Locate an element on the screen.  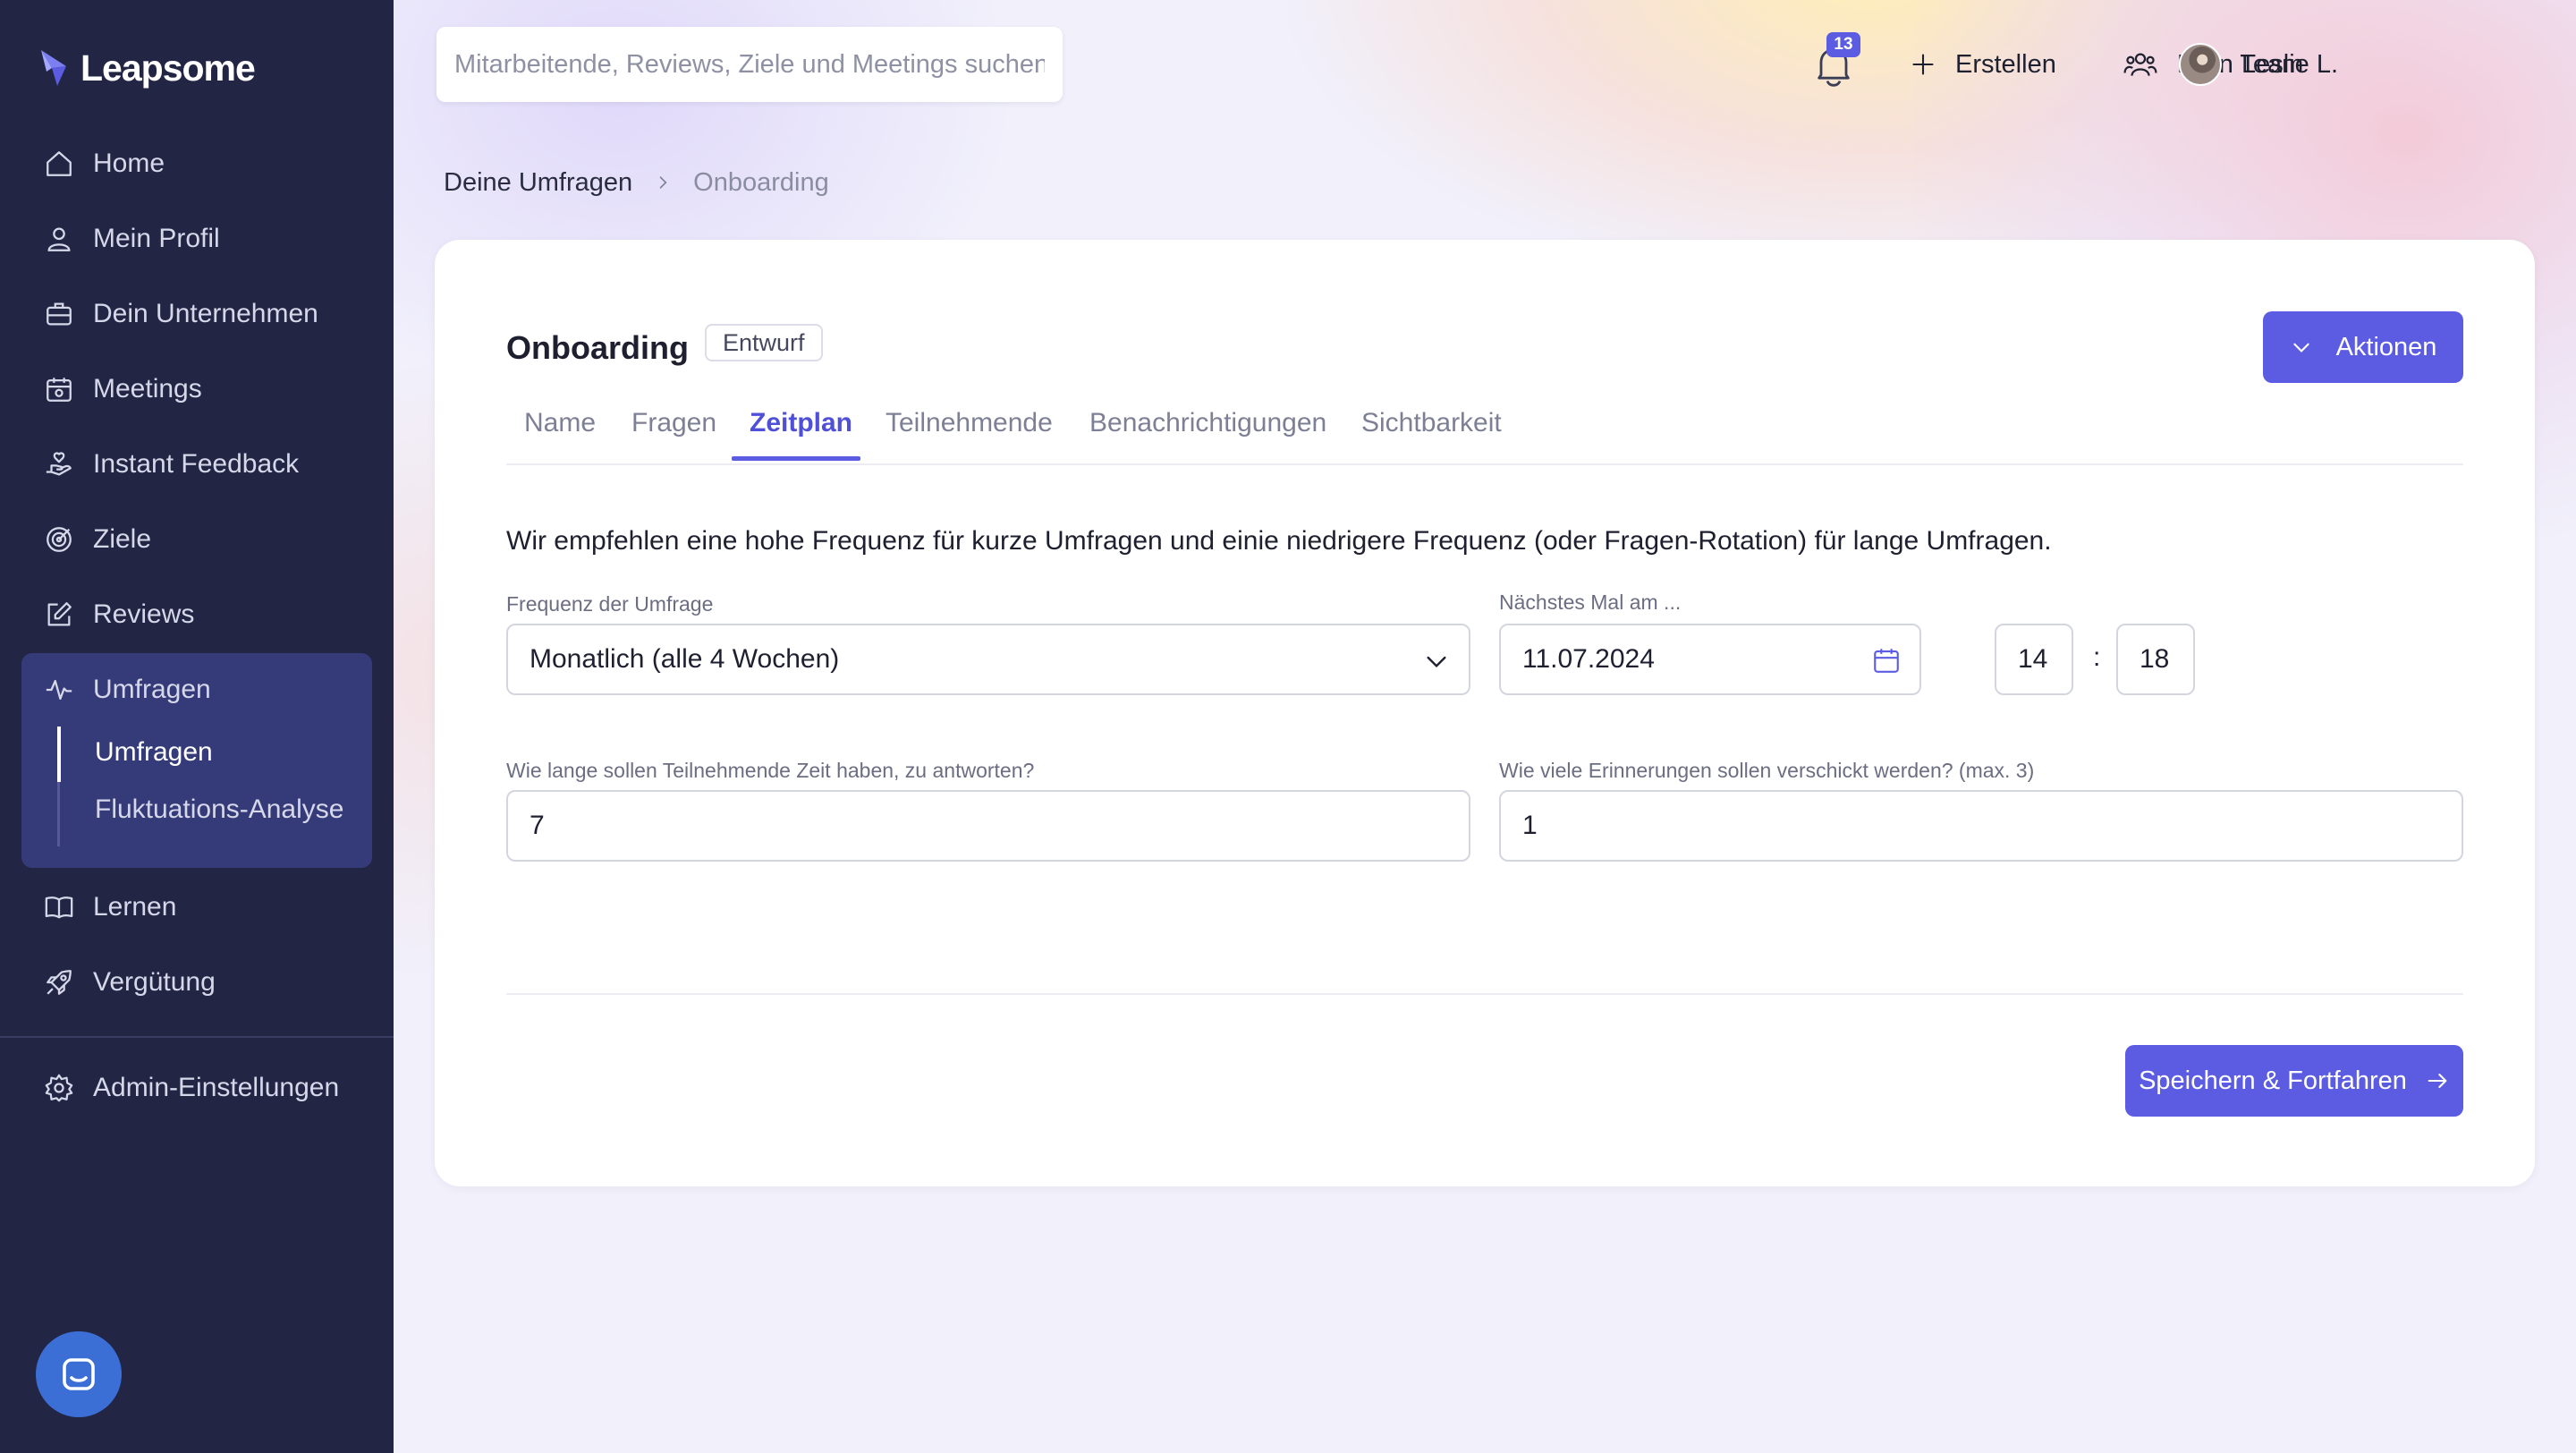
notification-badge: 13 is located at coordinates (1843, 44).